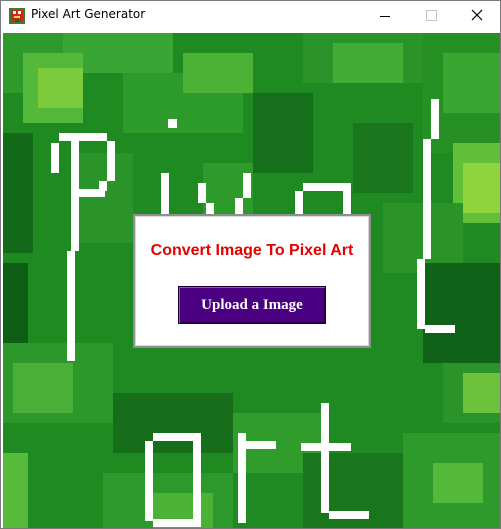 Image resolution: width=501 pixels, height=529 pixels. What do you see at coordinates (250, 16) in the screenshot?
I see `title-bar: Pixel Art Generator` at bounding box center [250, 16].